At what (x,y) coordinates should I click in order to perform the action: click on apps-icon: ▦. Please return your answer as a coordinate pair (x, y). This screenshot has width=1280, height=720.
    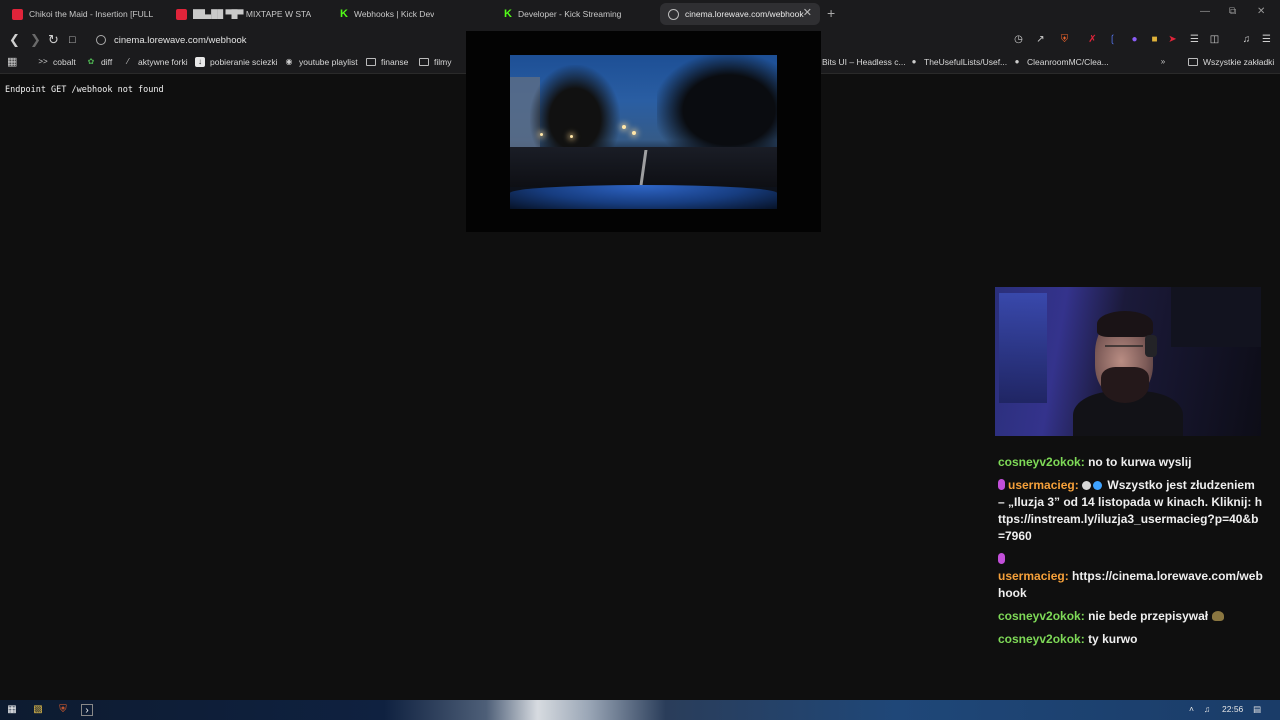
    Looking at the image, I should click on (14, 62).